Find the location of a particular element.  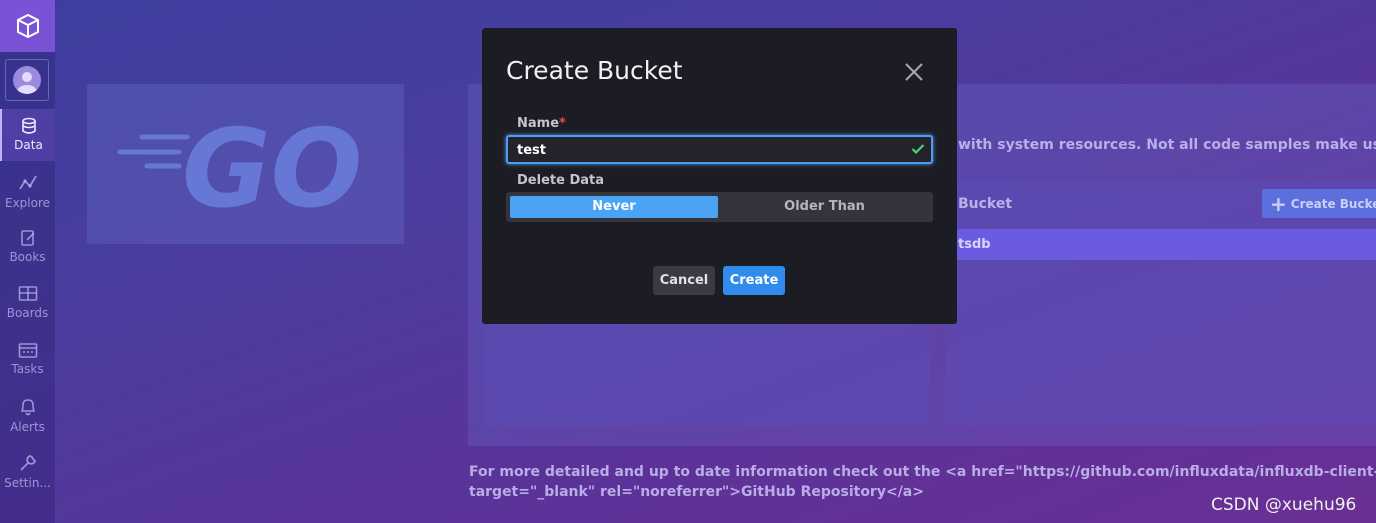

influx-logo is located at coordinates (27, 26).